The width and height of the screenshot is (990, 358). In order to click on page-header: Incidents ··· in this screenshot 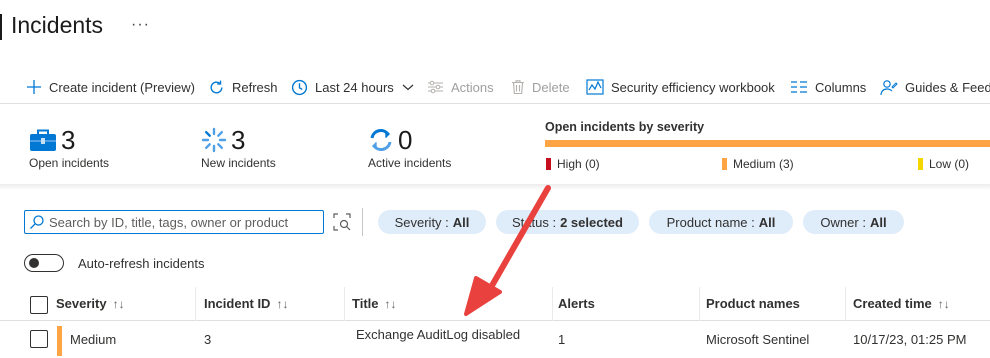, I will do `click(495, 25)`.